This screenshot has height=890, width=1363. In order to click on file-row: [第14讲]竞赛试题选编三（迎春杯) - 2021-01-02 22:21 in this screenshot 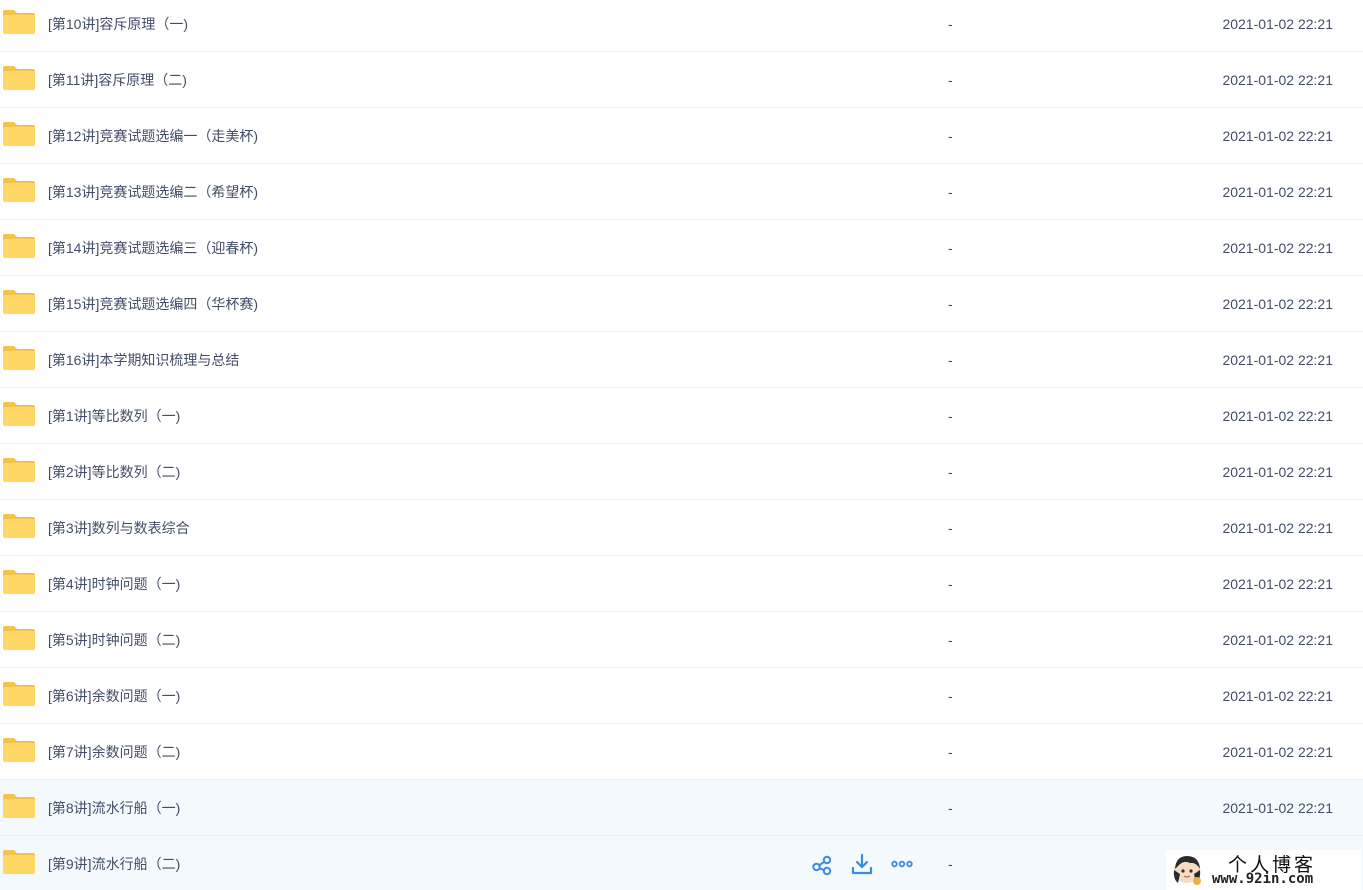, I will do `click(681, 248)`.